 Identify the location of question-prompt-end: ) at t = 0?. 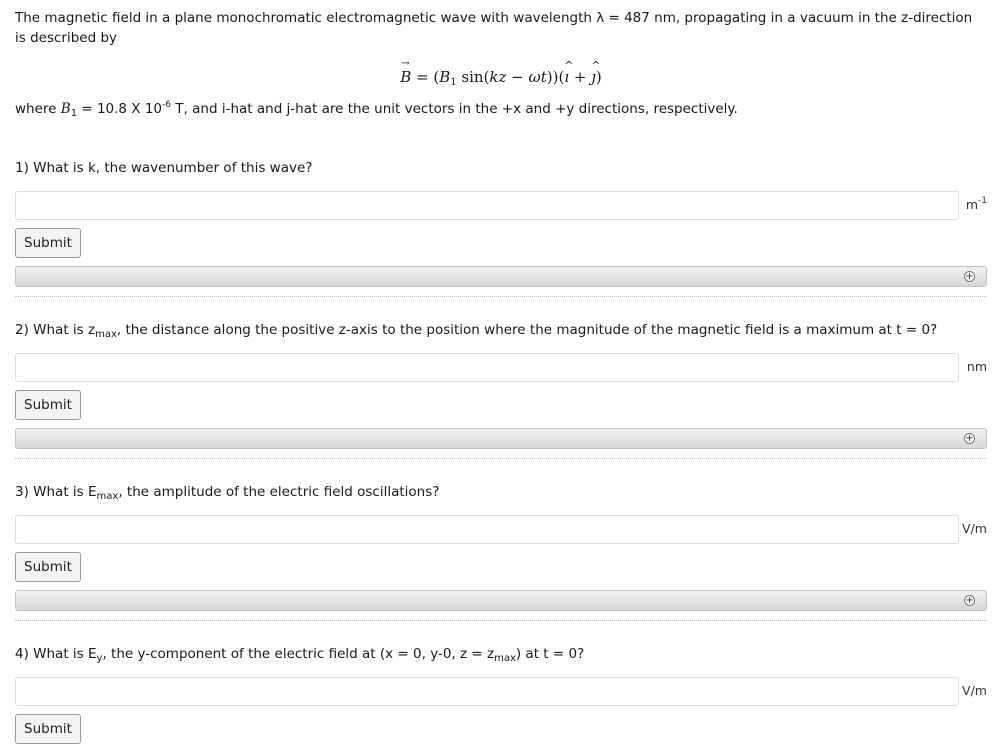
(550, 654).